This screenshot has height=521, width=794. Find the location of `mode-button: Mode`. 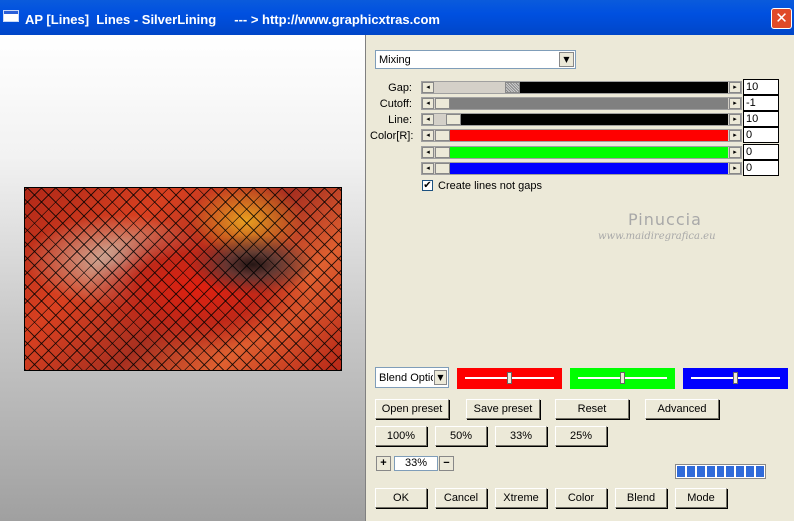

mode-button: Mode is located at coordinates (701, 498).